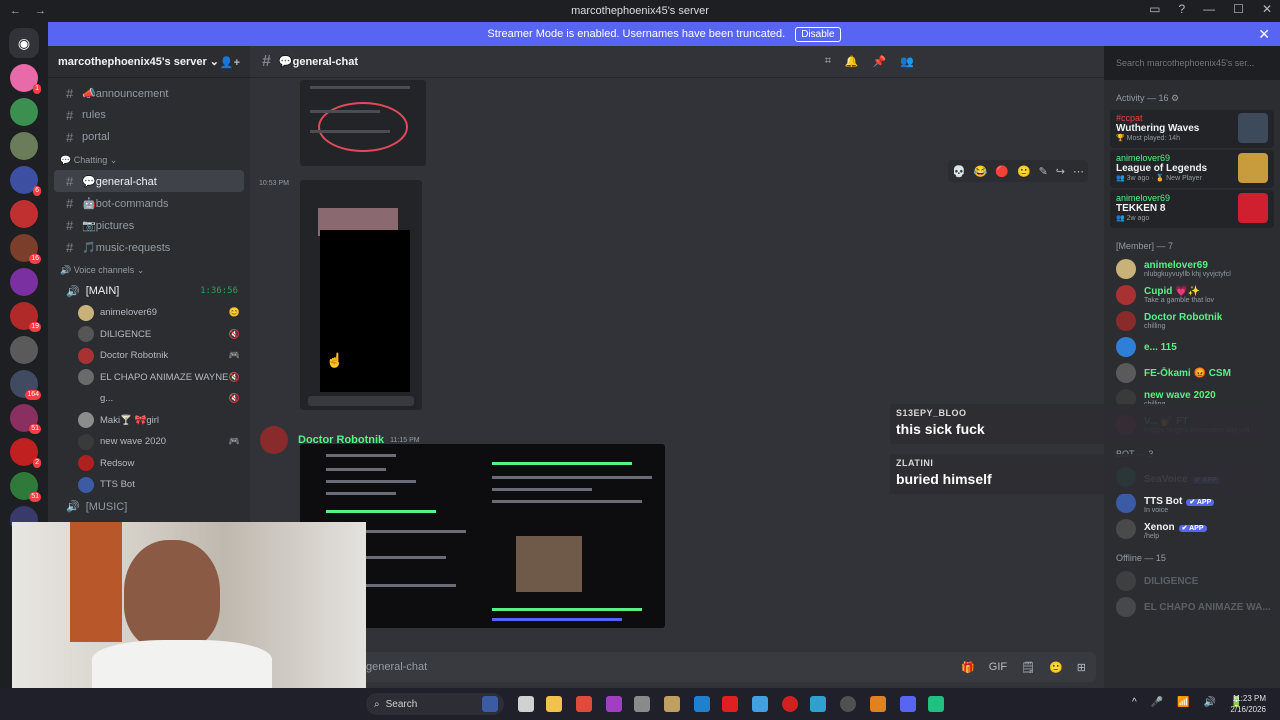 The image size is (1280, 720). I want to click on microphone-icon: 🎤, so click(1157, 702).